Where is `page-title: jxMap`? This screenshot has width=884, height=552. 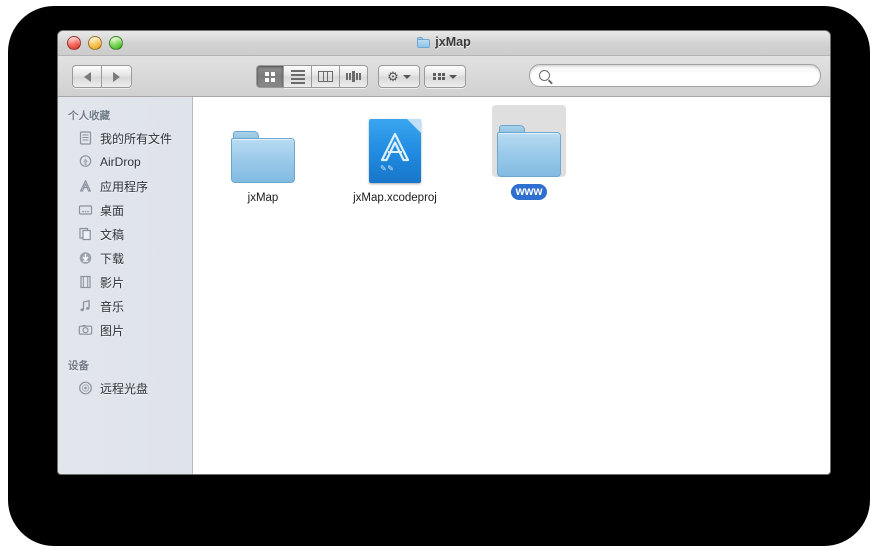
page-title: jxMap is located at coordinates (444, 42).